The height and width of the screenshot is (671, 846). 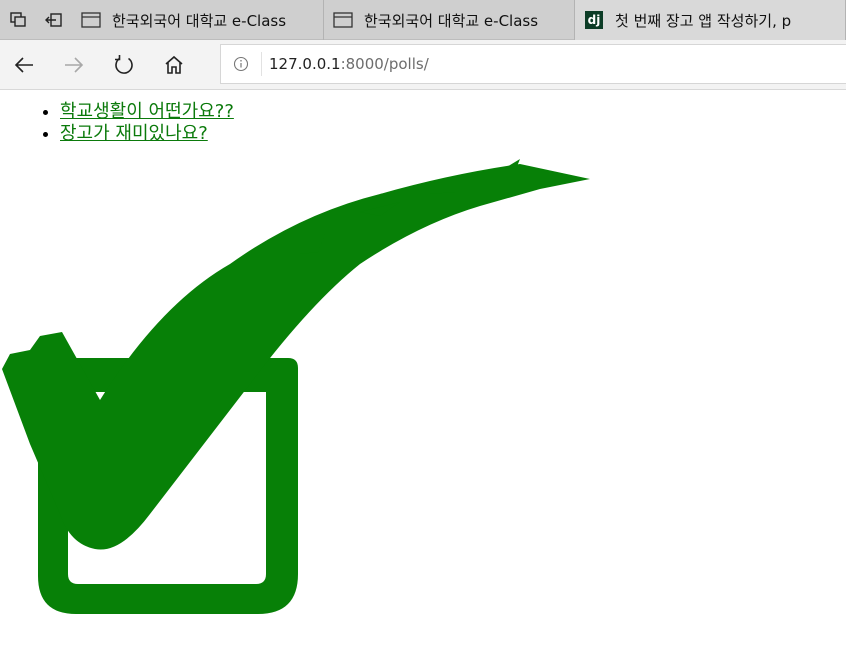 What do you see at coordinates (384, 64) in the screenshot?
I see `url-path: :8000/polls/` at bounding box center [384, 64].